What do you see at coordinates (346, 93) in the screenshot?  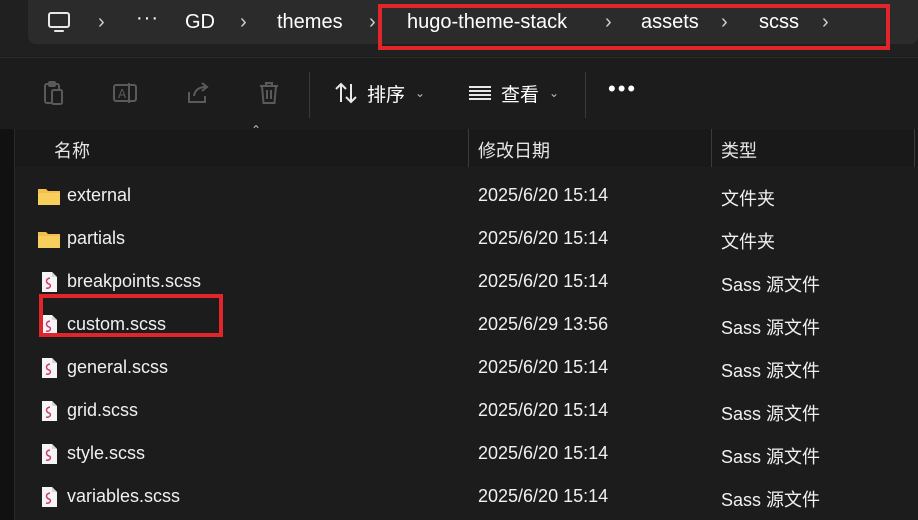 I see `sort-icon` at bounding box center [346, 93].